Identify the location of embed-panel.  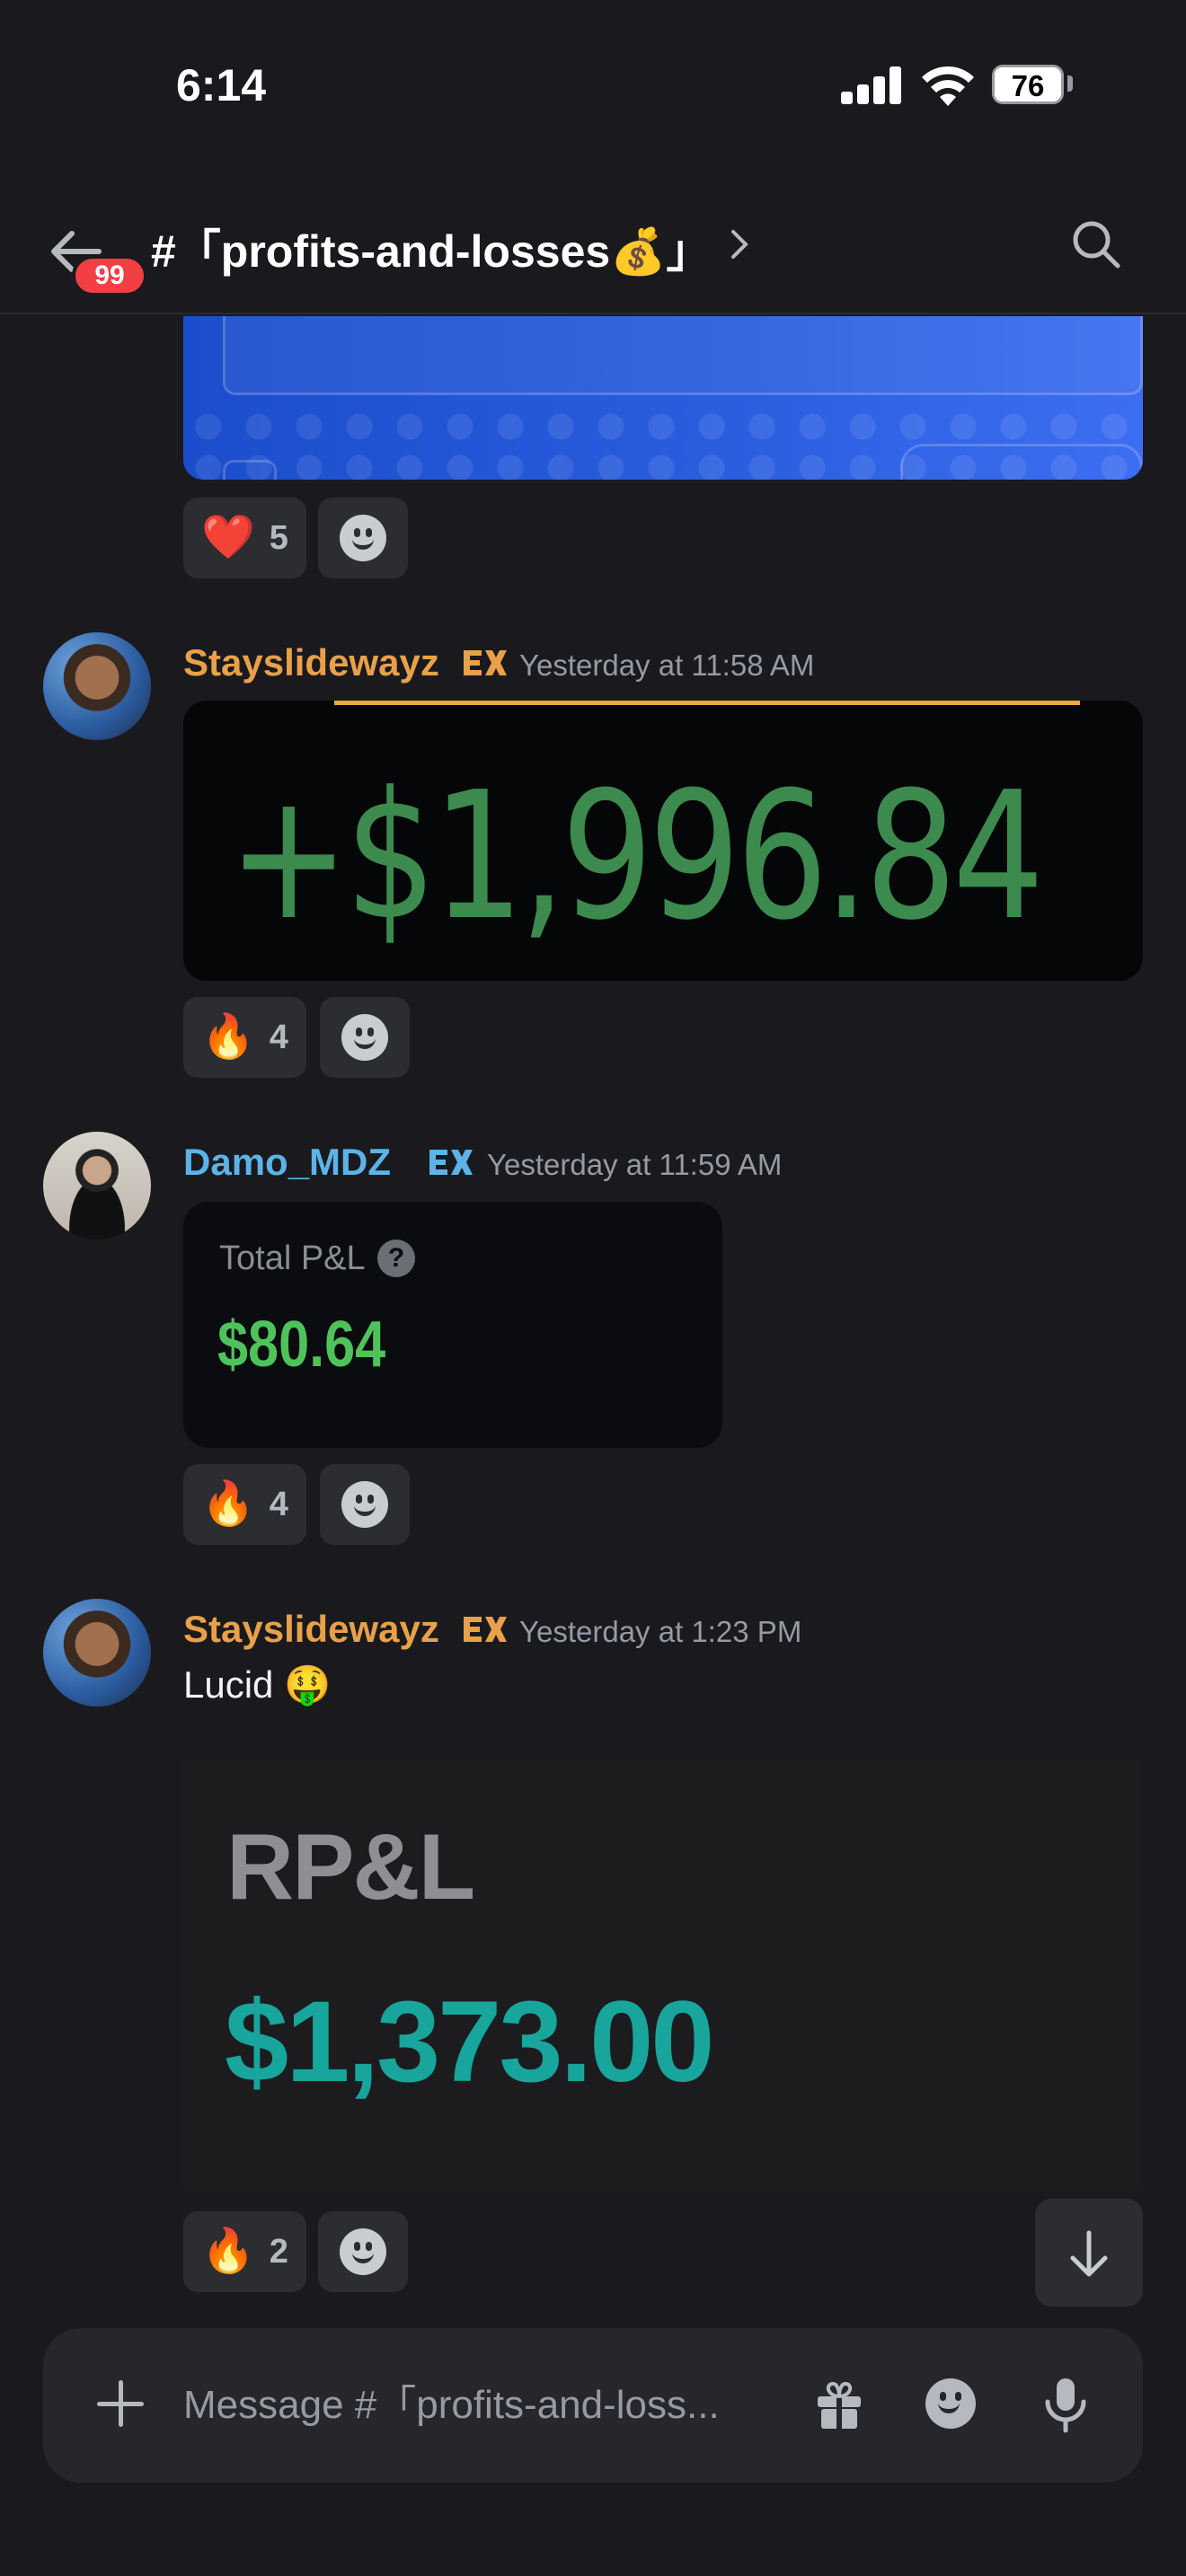
(683, 355).